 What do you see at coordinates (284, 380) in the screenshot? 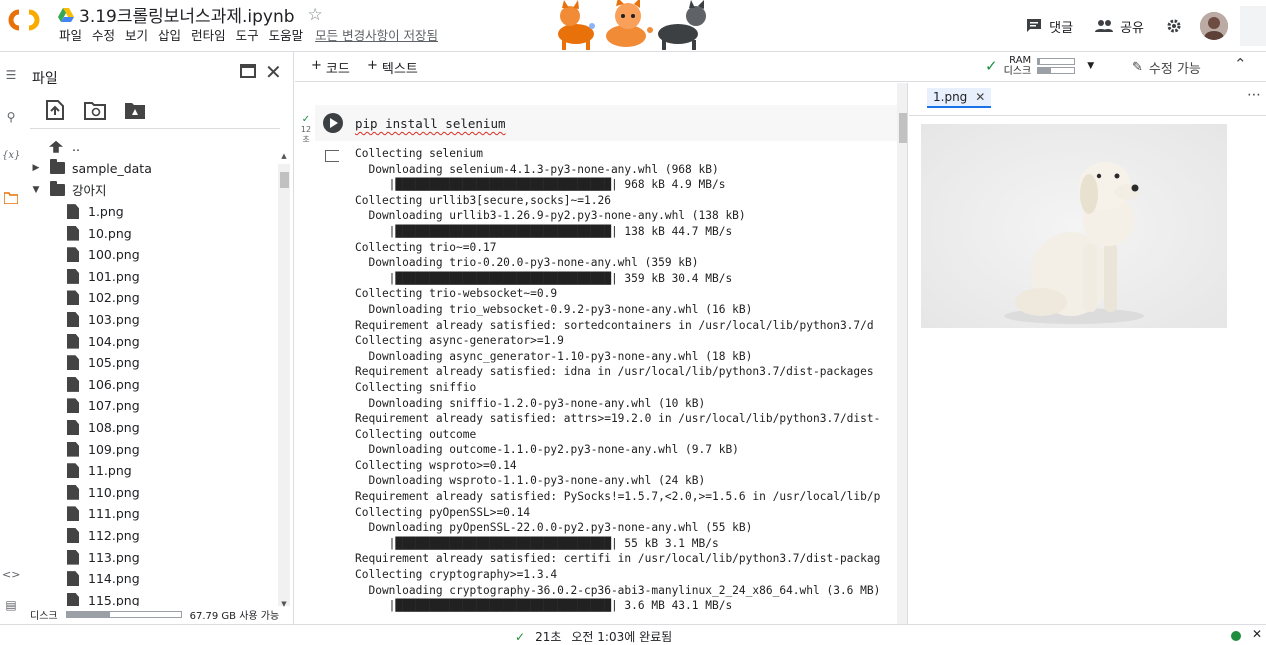
I see `file-tree-scrollbar: ▲ ▼` at bounding box center [284, 380].